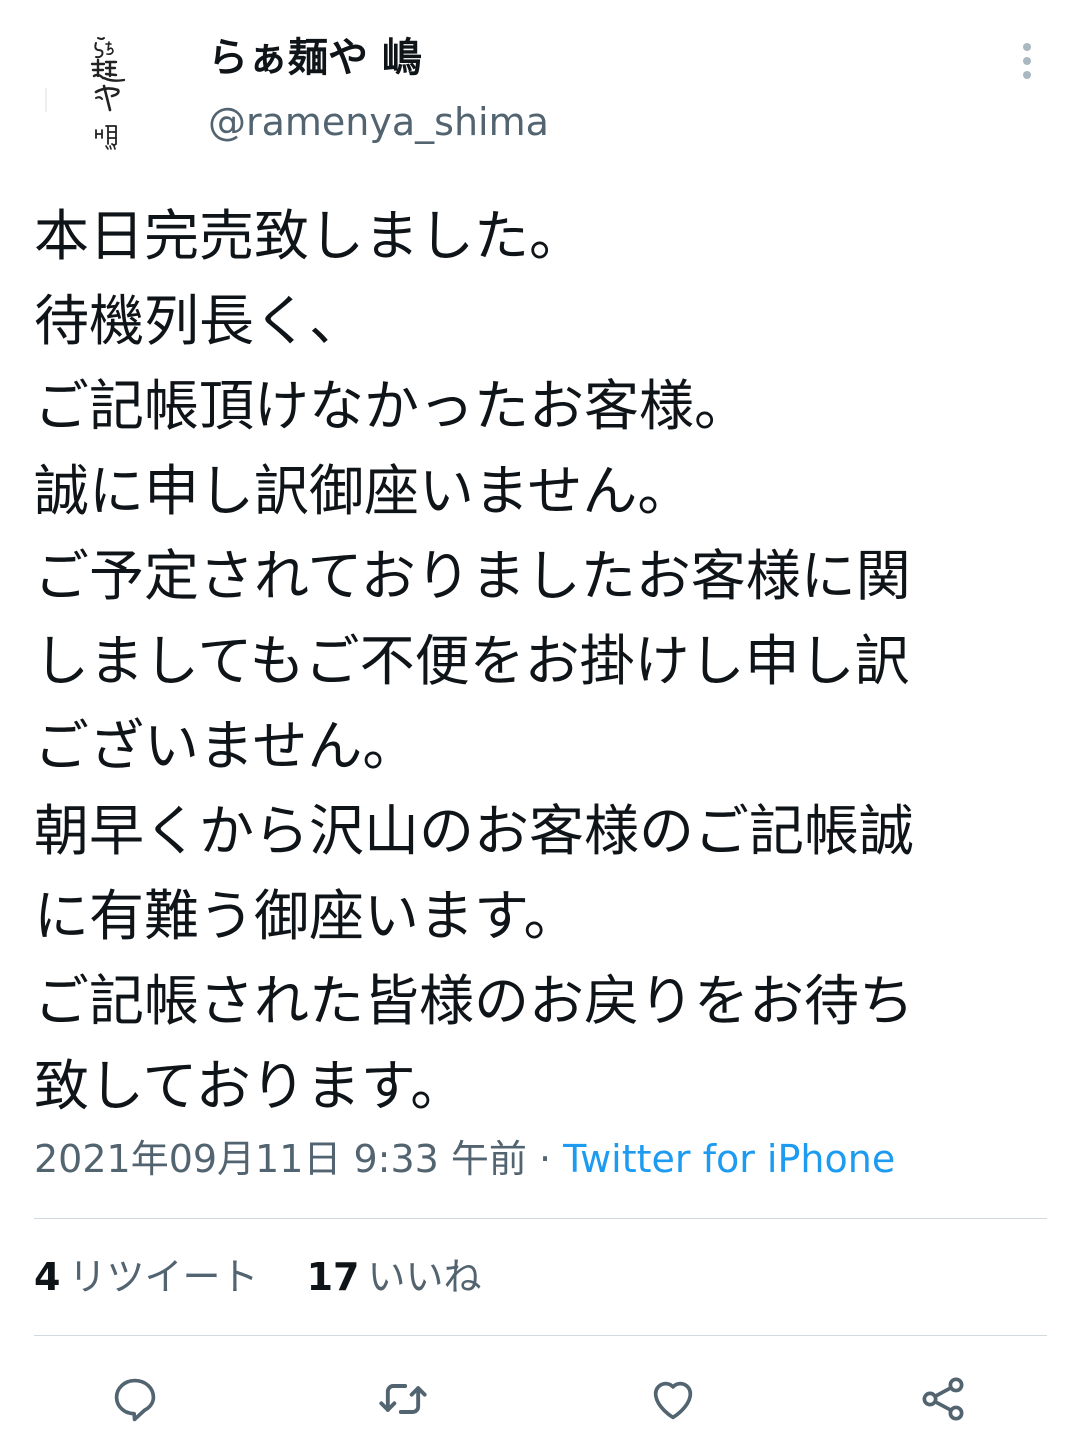  I want to click on reply-button, so click(135, 1399).